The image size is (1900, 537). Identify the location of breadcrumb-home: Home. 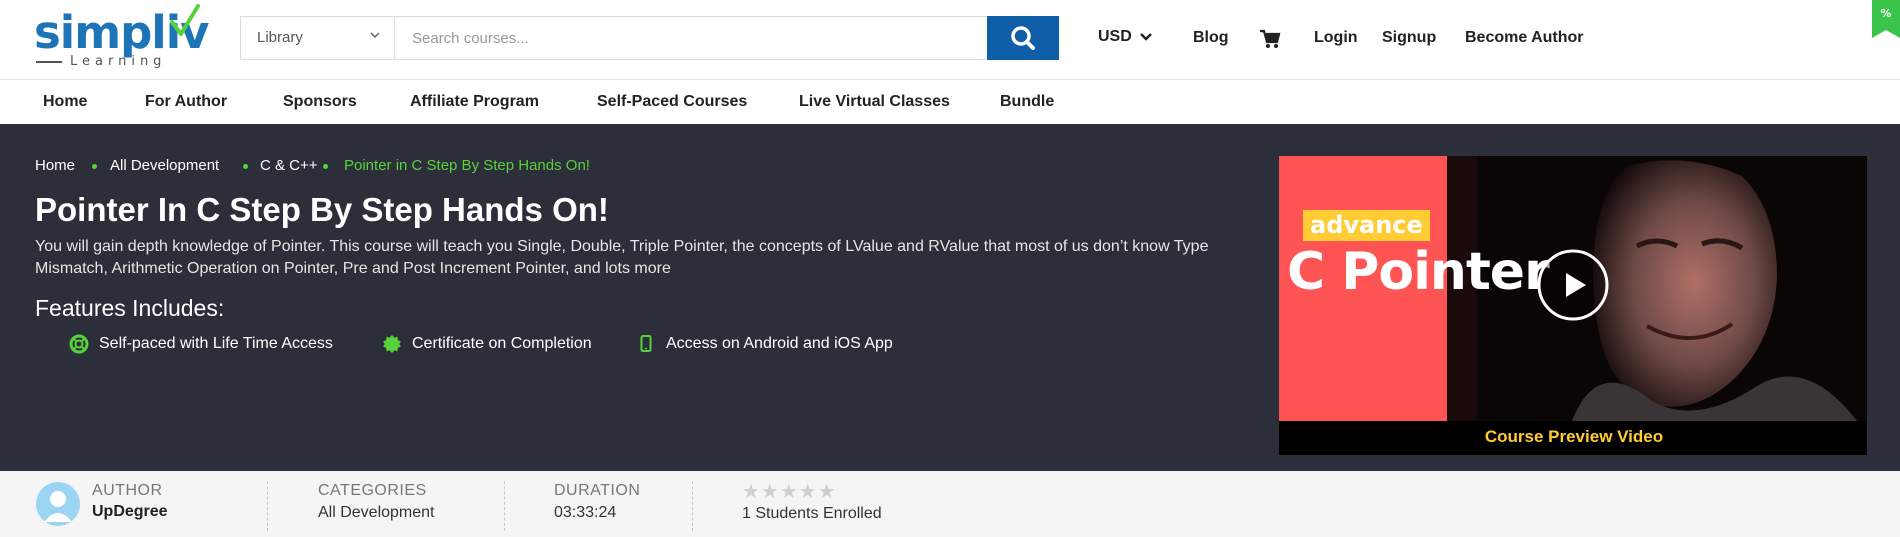
(55, 165).